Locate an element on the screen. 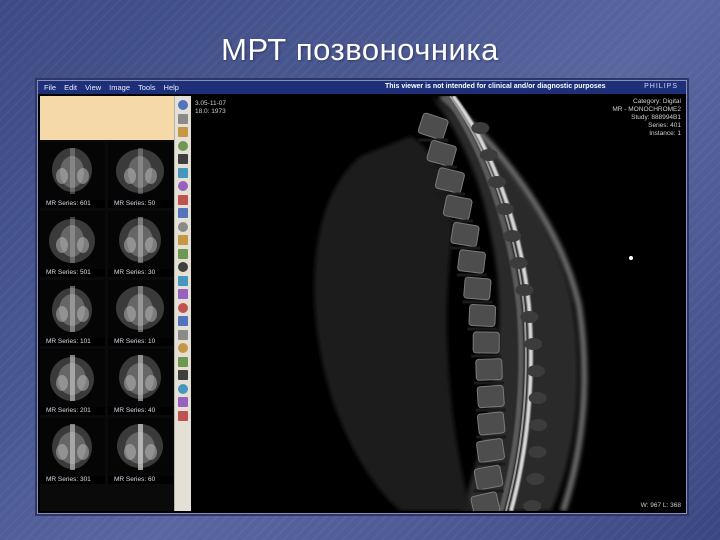  thumbnail-label: MR Series: 50 is located at coordinates (135, 203).